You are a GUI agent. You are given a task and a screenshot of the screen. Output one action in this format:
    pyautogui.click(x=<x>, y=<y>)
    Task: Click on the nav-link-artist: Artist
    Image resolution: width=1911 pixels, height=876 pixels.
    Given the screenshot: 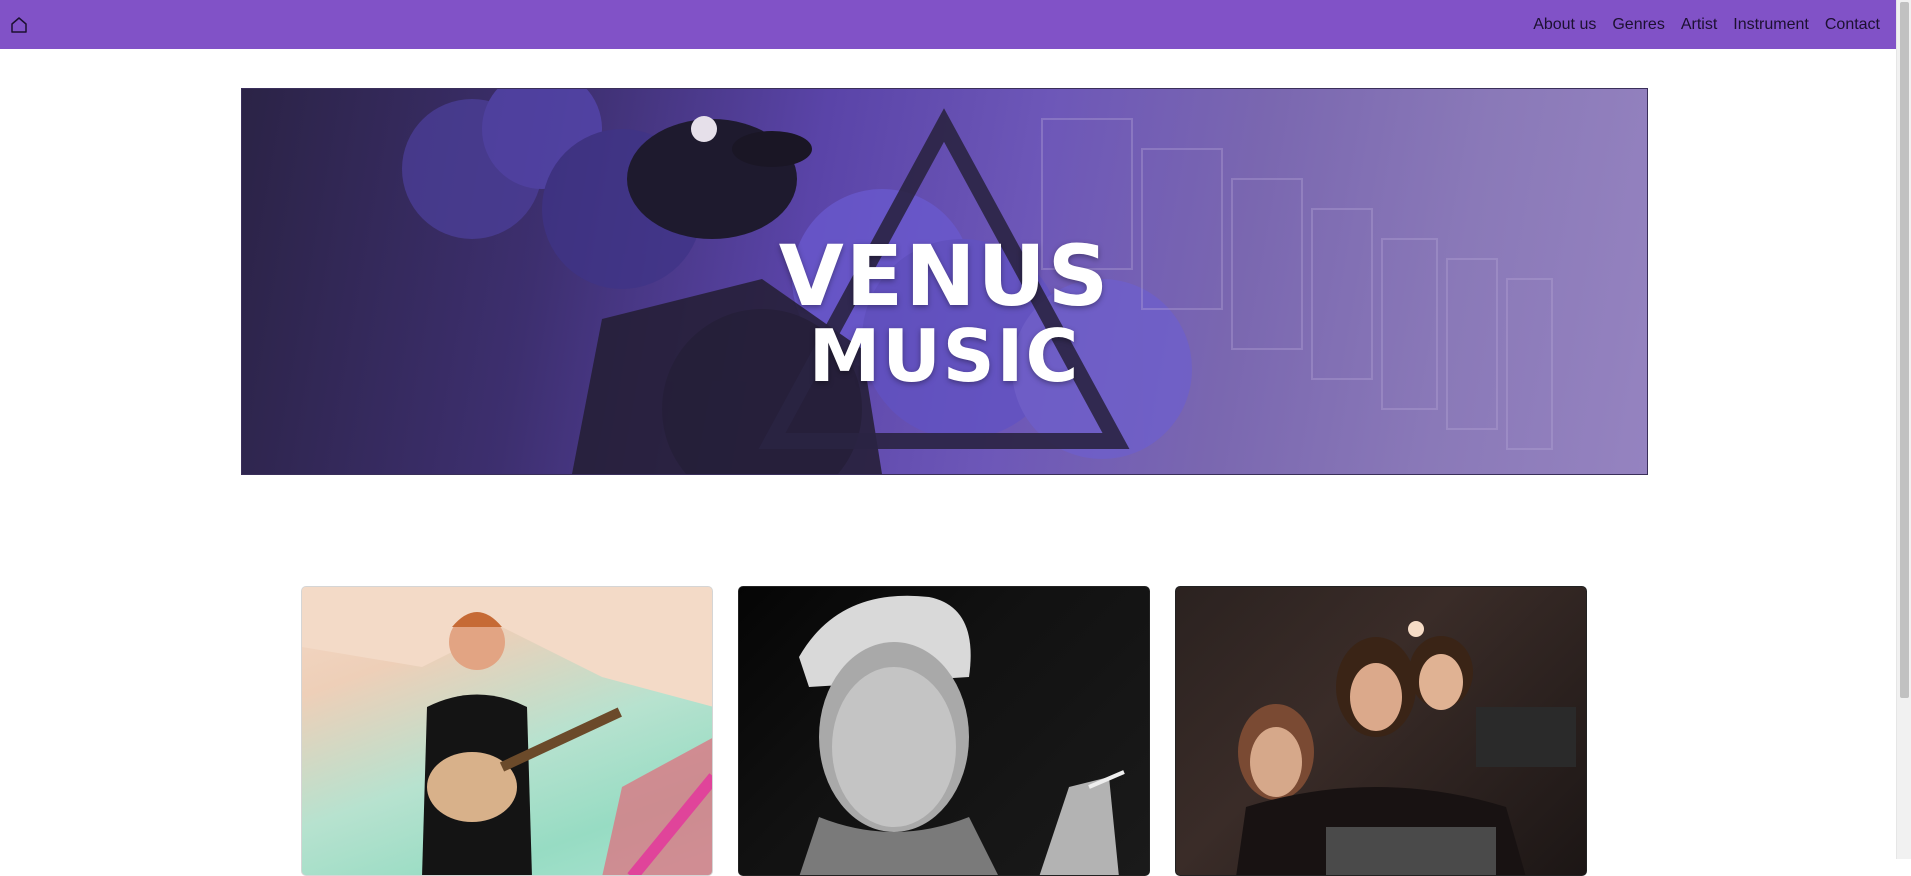 What is the action you would take?
    pyautogui.click(x=1699, y=25)
    